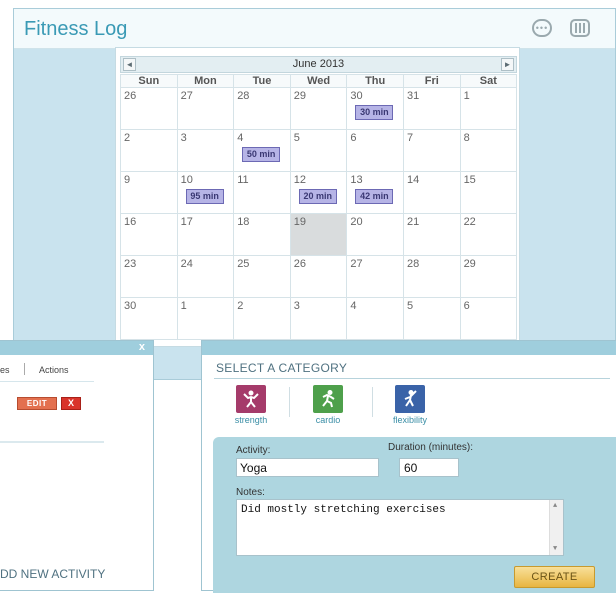  Describe the element at coordinates (431, 192) in the screenshot. I see `calendar-day: 14` at that location.